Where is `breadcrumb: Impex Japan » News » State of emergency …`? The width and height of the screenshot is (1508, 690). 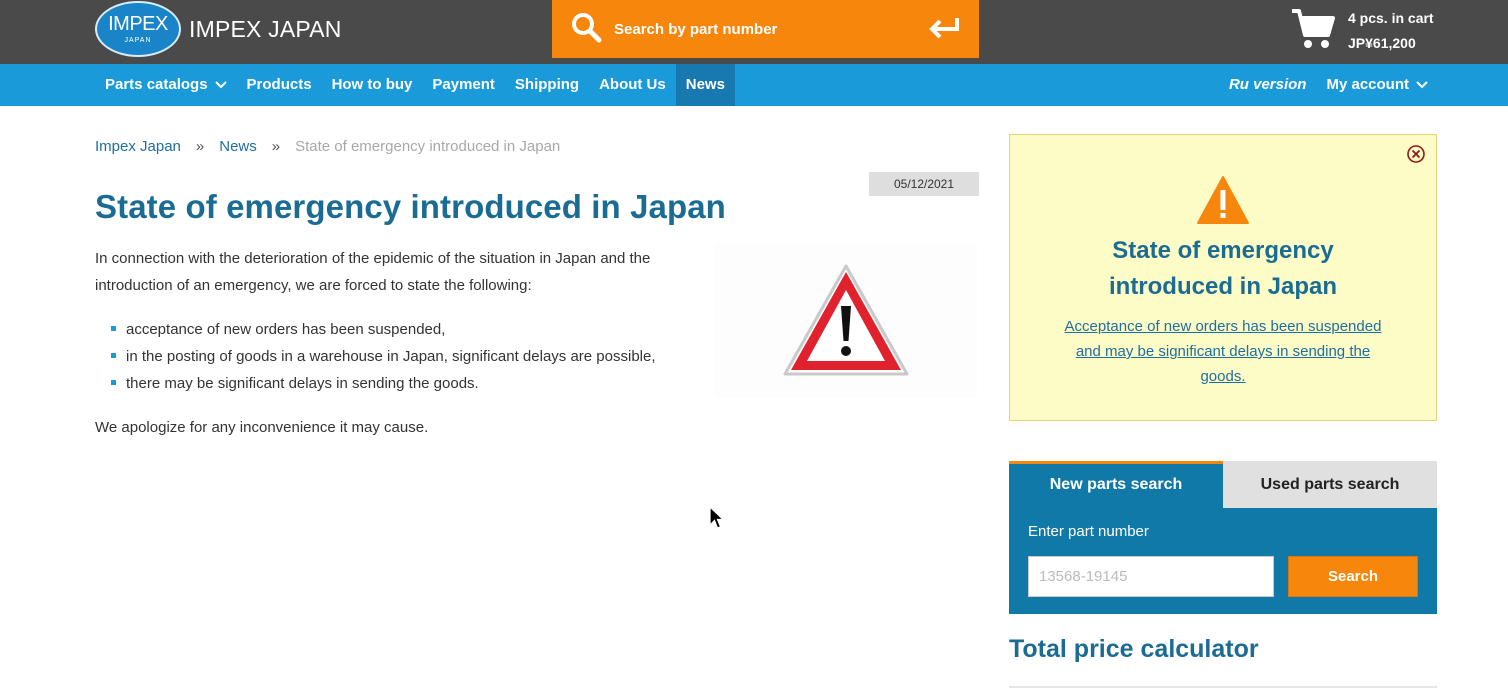 breadcrumb: Impex Japan » News » State of emergency … is located at coordinates (327, 146).